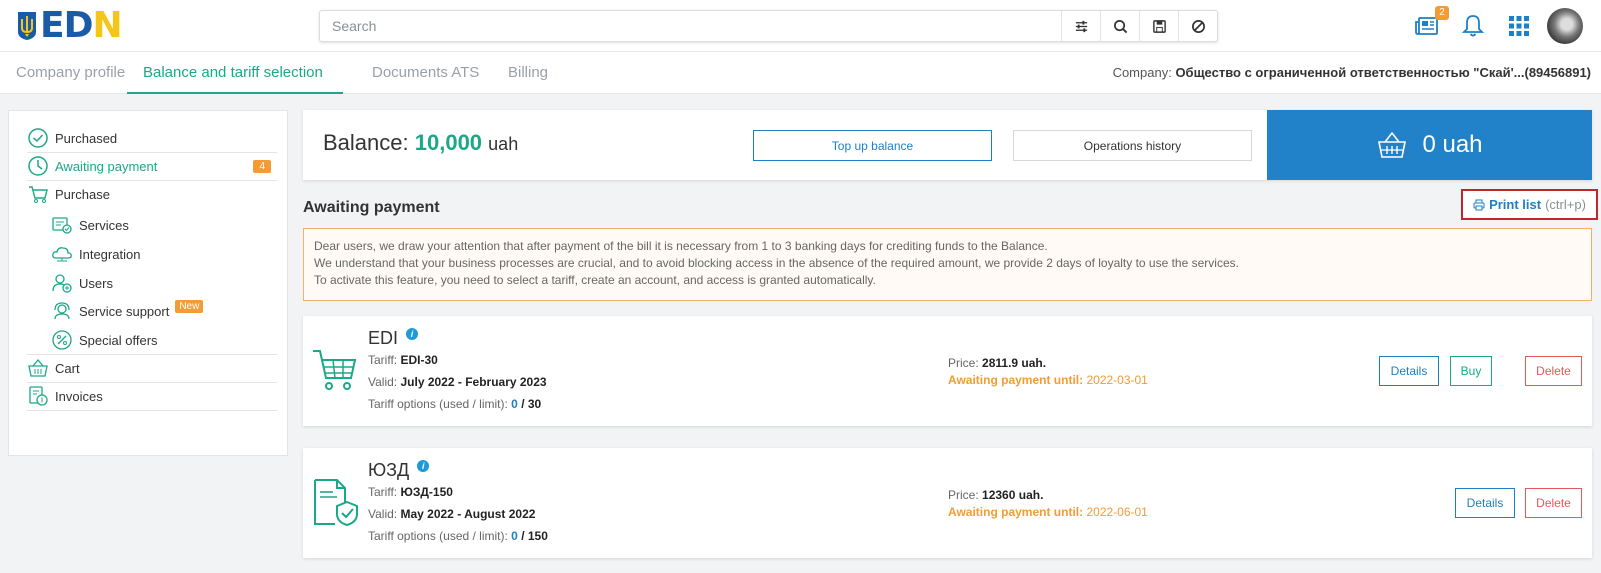  I want to click on shield-document-icon, so click(336, 503).